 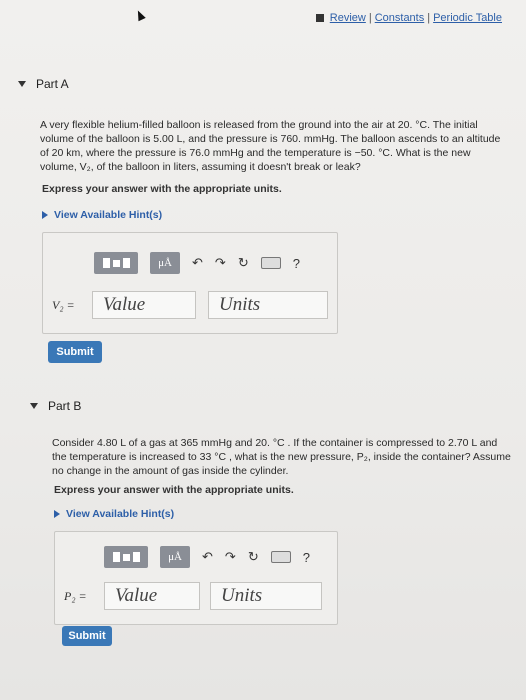 I want to click on review-link: Review, so click(x=348, y=18).